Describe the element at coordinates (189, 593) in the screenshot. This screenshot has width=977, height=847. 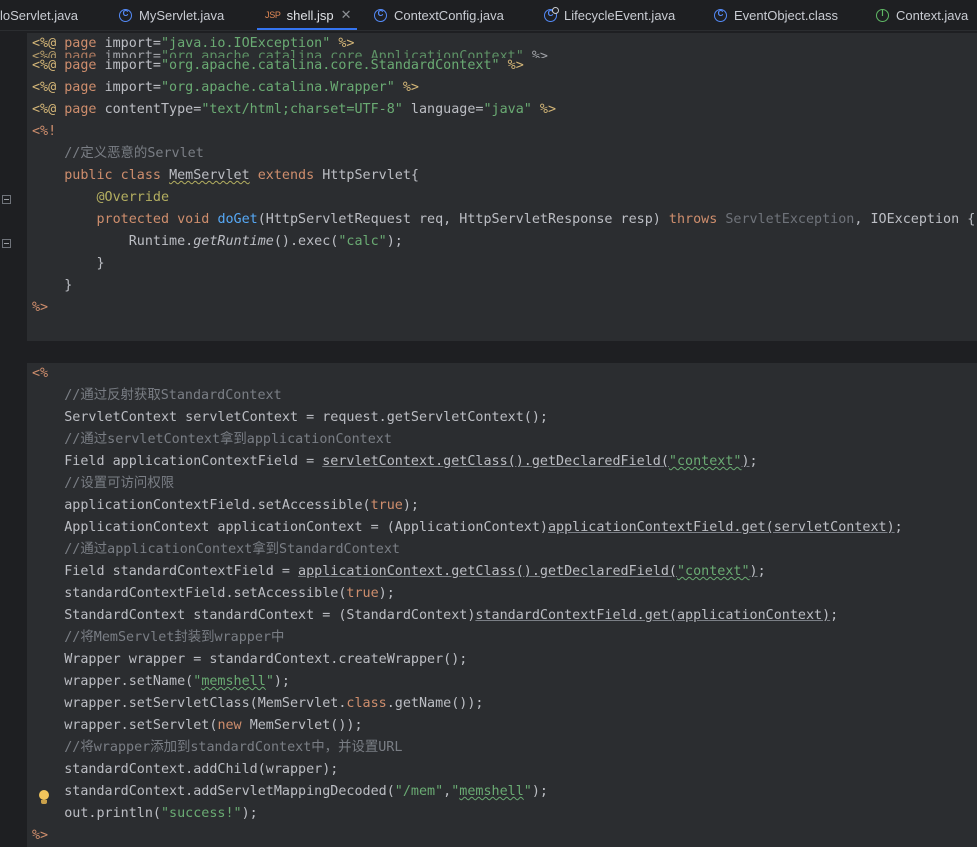
I see `code-token: standardContextField.setAccessible(` at that location.